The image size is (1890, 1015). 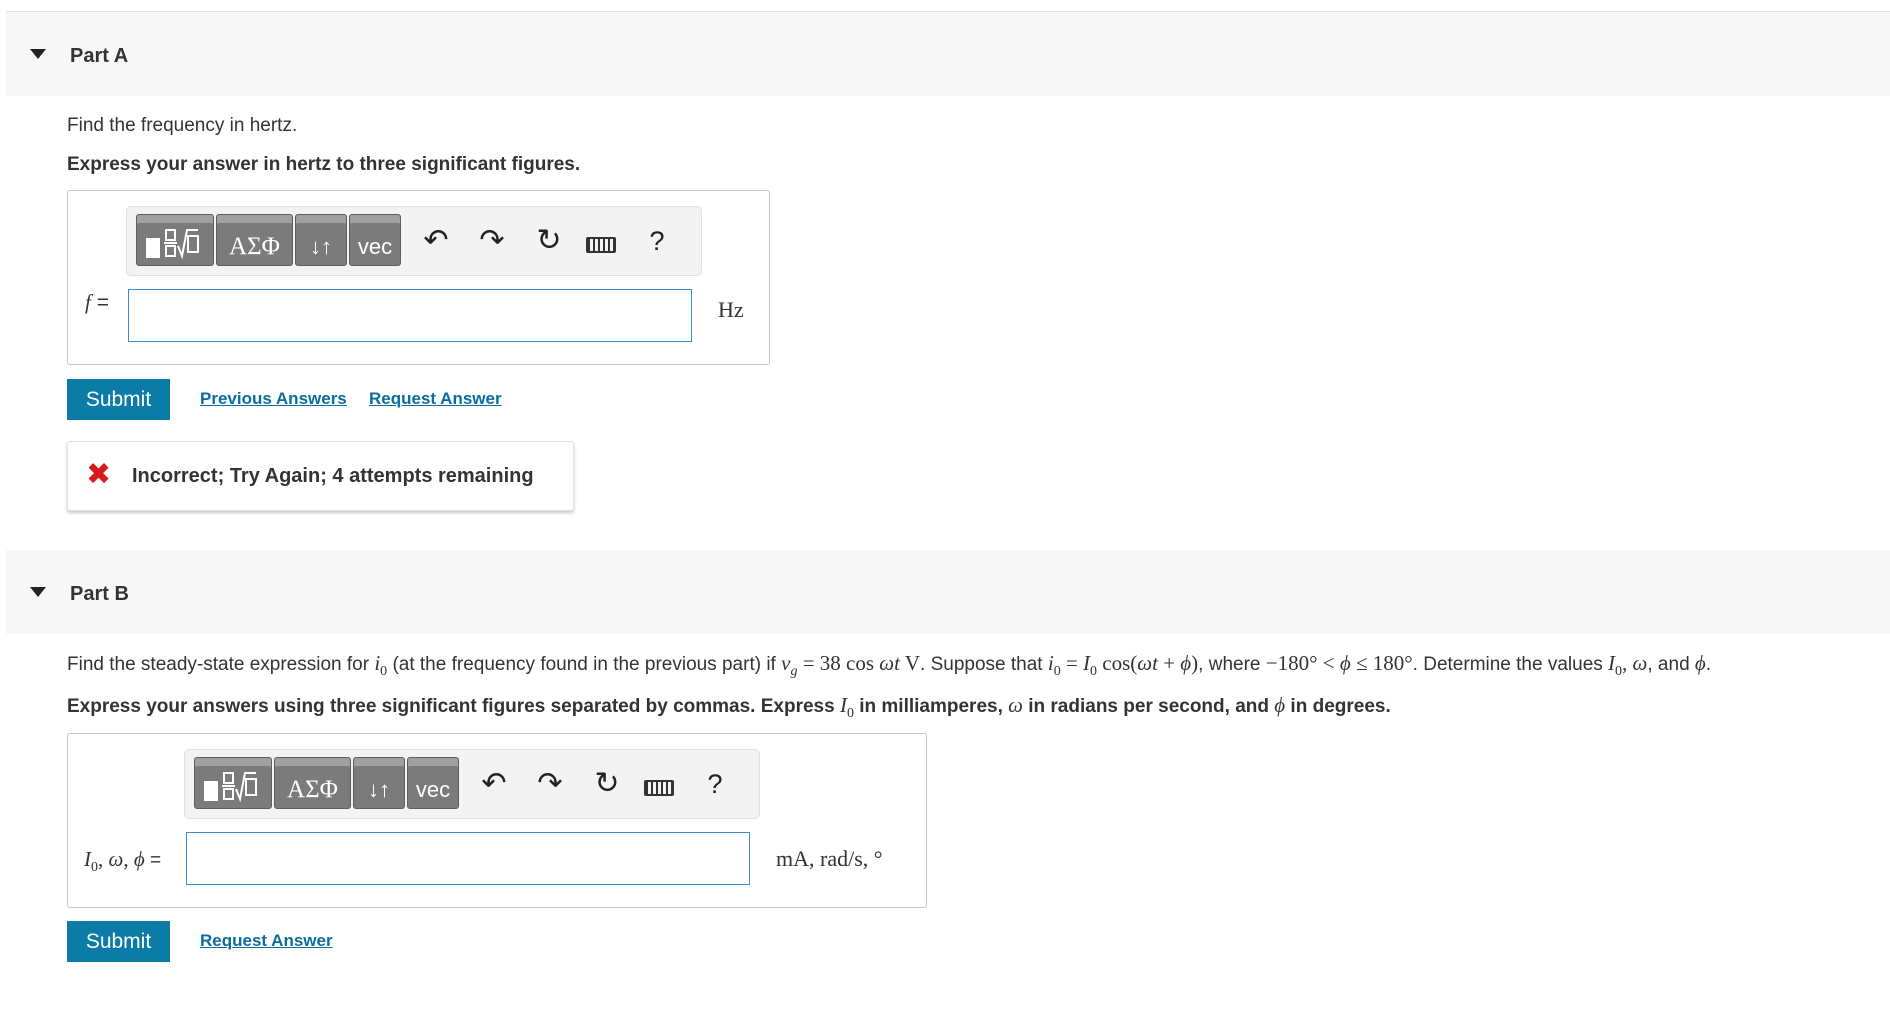 I want to click on part-a-answer-box: ΑΣΦ ↓↑ vec ↶ ↷ ↻ ? f = Hz, so click(x=418, y=277).